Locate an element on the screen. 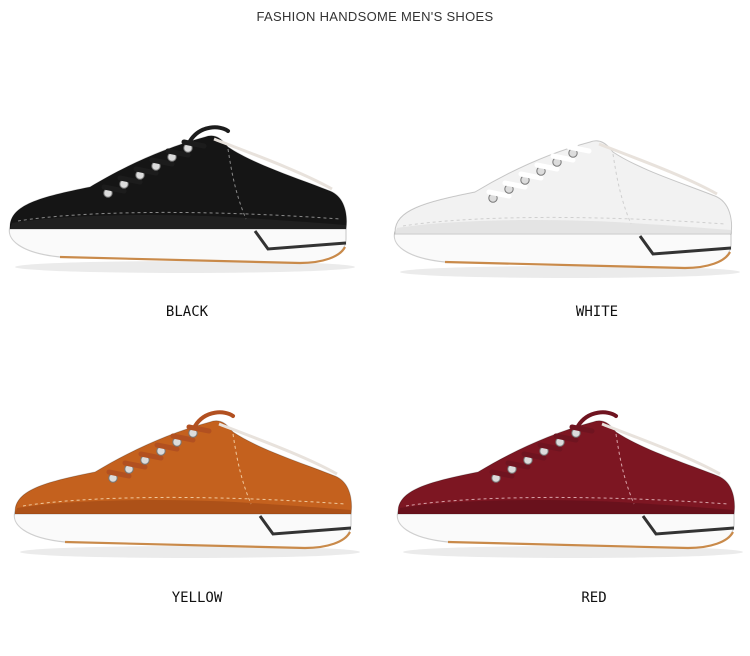 This screenshot has height=656, width=750. shoe-image-red is located at coordinates (569, 484).